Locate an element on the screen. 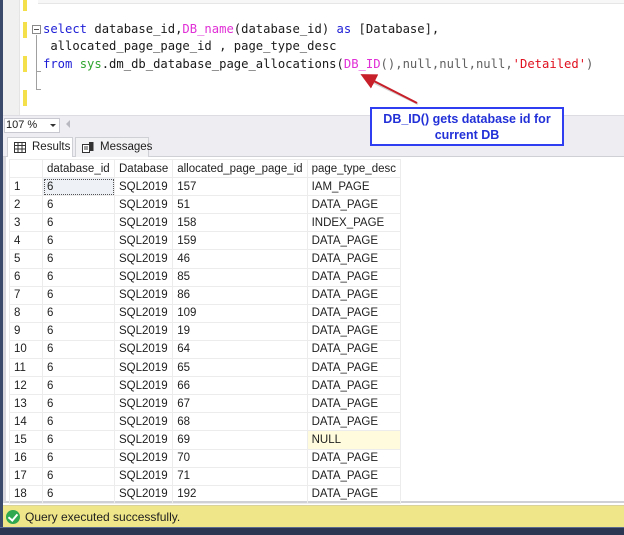 The image size is (624, 535). row-number: 4 is located at coordinates (26, 241).